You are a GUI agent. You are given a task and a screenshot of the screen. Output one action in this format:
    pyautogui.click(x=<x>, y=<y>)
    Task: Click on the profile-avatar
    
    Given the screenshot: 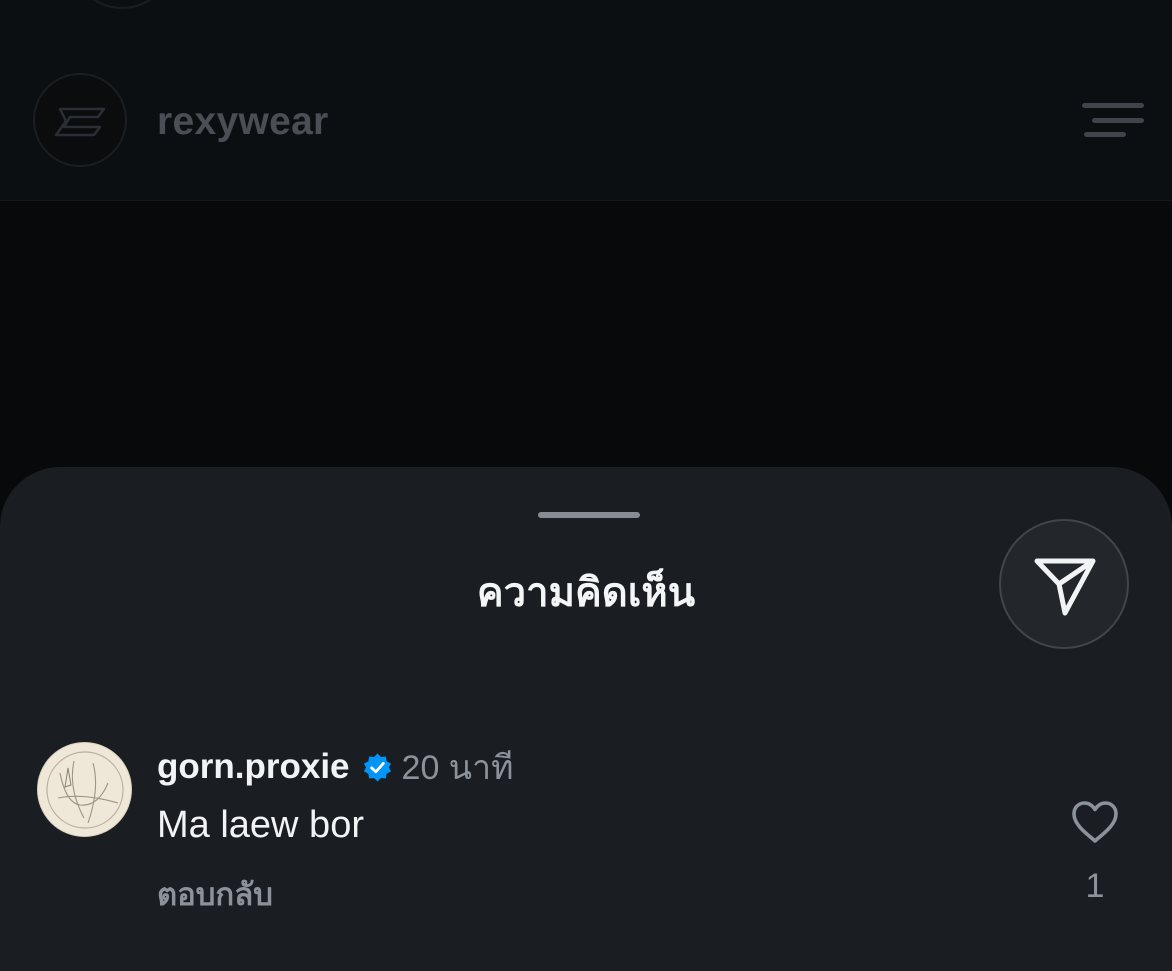 What is the action you would take?
    pyautogui.click(x=80, y=120)
    